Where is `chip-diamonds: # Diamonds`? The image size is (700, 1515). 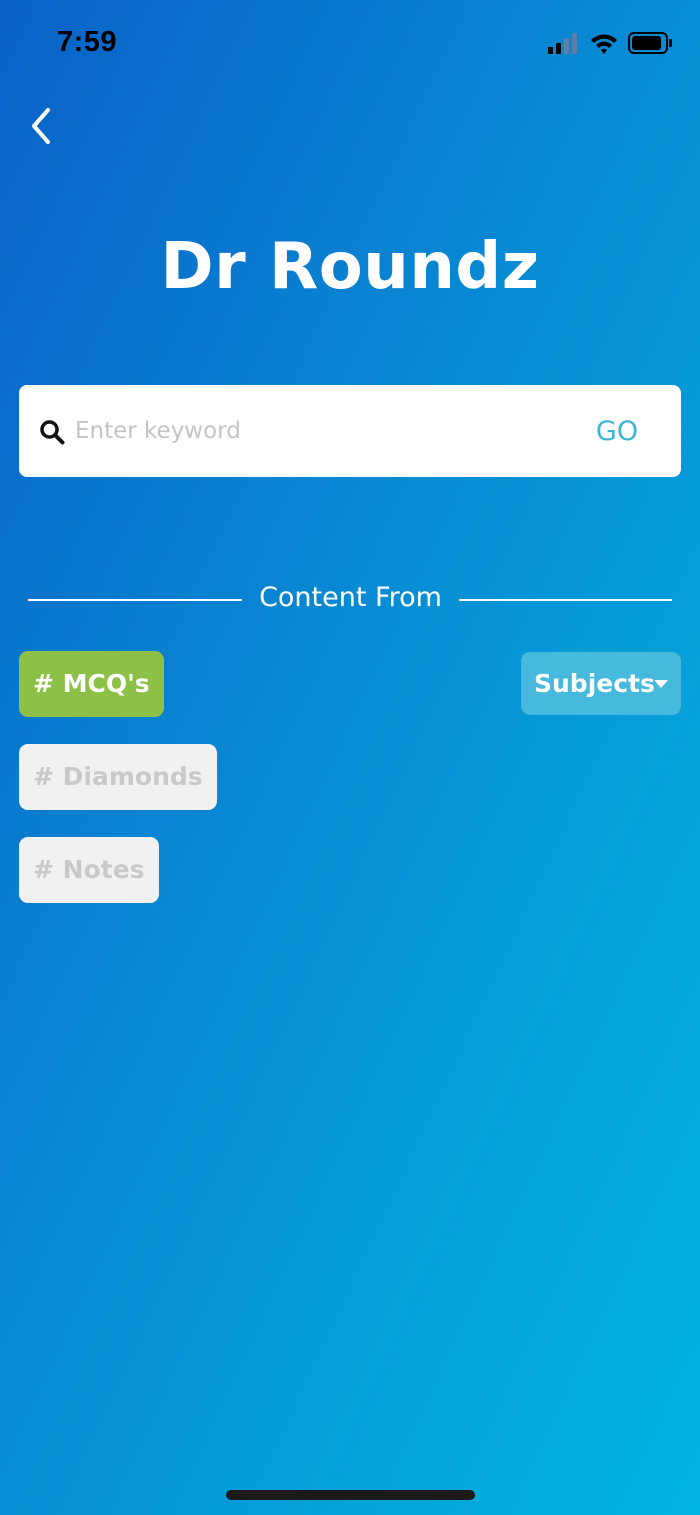 chip-diamonds: # Diamonds is located at coordinates (118, 777).